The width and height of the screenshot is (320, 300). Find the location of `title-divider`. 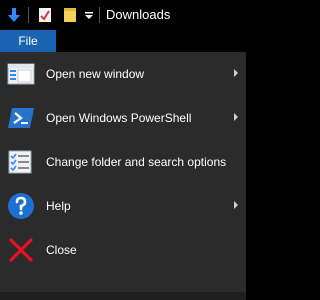

title-divider is located at coordinates (99, 15).